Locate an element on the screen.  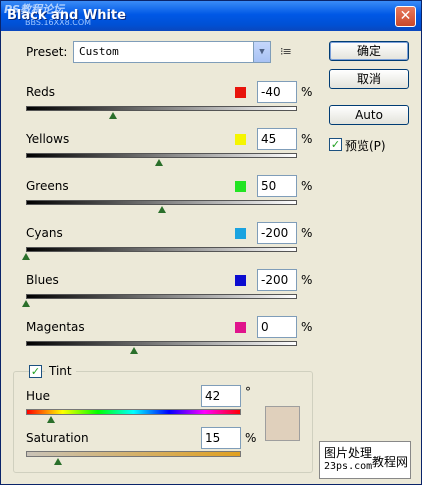
blues-slider-thumb is located at coordinates (26, 303).